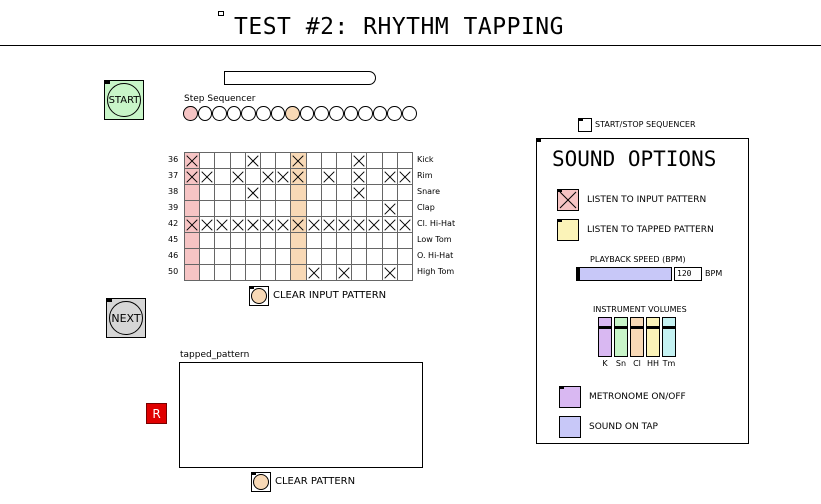  What do you see at coordinates (124, 100) in the screenshot?
I see `start-button-frame: START` at bounding box center [124, 100].